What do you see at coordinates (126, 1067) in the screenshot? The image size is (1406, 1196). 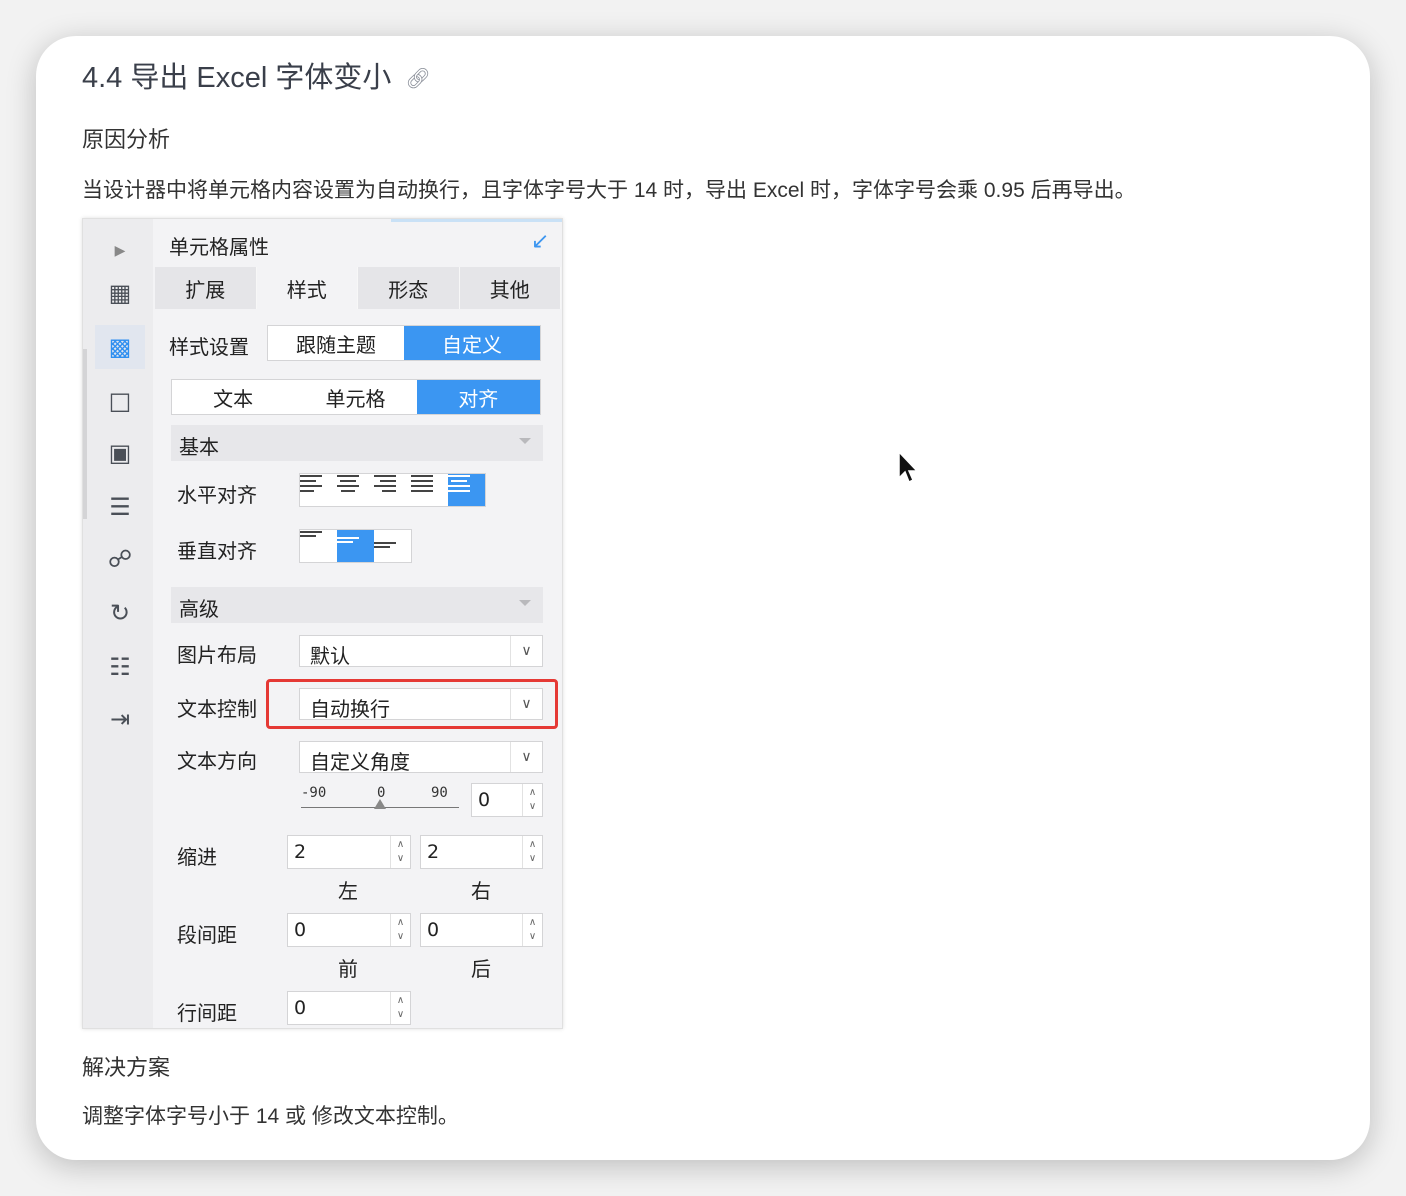 I see `solution-heading: 解决方案` at bounding box center [126, 1067].